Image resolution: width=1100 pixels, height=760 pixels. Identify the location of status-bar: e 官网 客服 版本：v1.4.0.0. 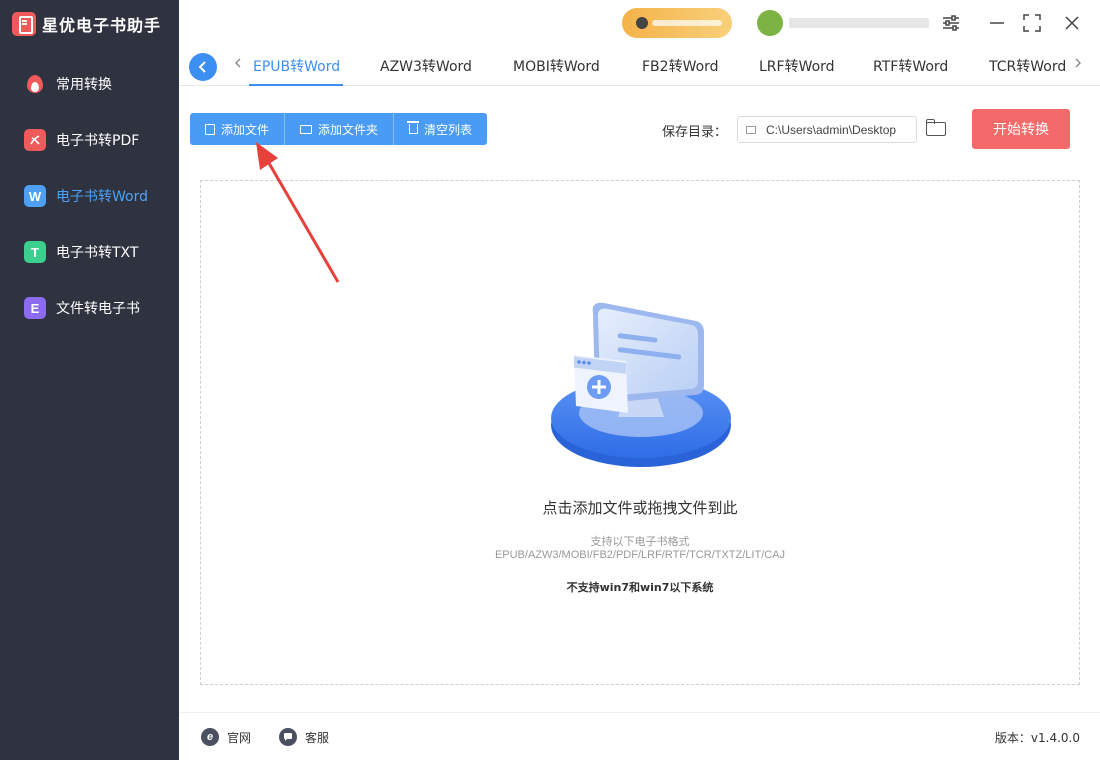
(639, 736).